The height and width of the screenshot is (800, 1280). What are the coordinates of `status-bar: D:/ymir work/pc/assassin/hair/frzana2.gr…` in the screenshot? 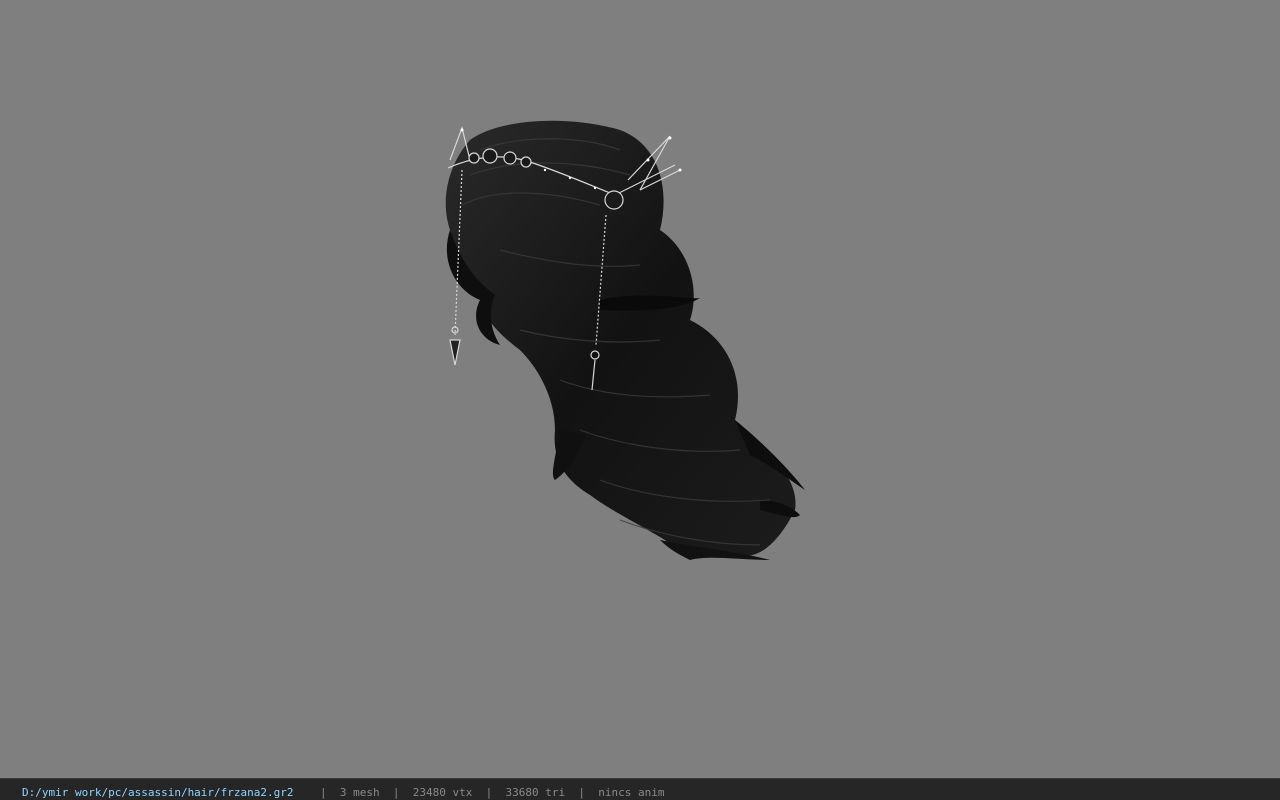 It's located at (640, 789).